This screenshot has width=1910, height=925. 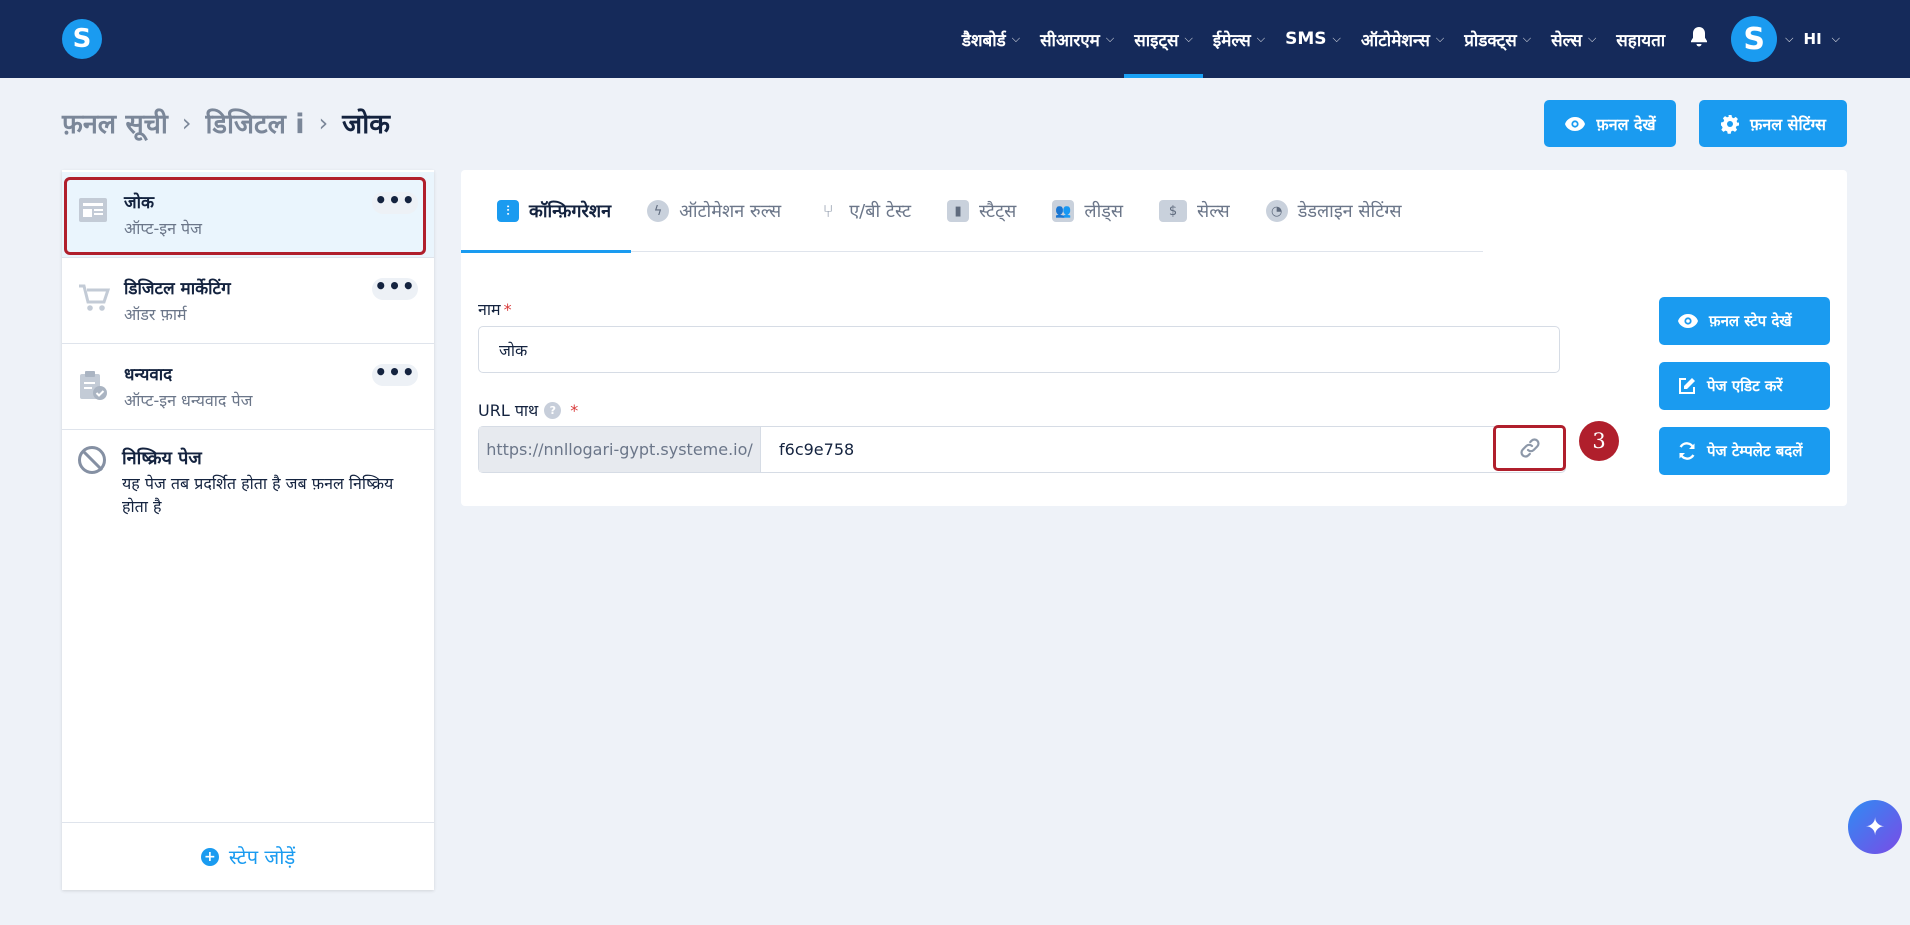 What do you see at coordinates (1640, 39) in the screenshot?
I see `nav-help: सहायता` at bounding box center [1640, 39].